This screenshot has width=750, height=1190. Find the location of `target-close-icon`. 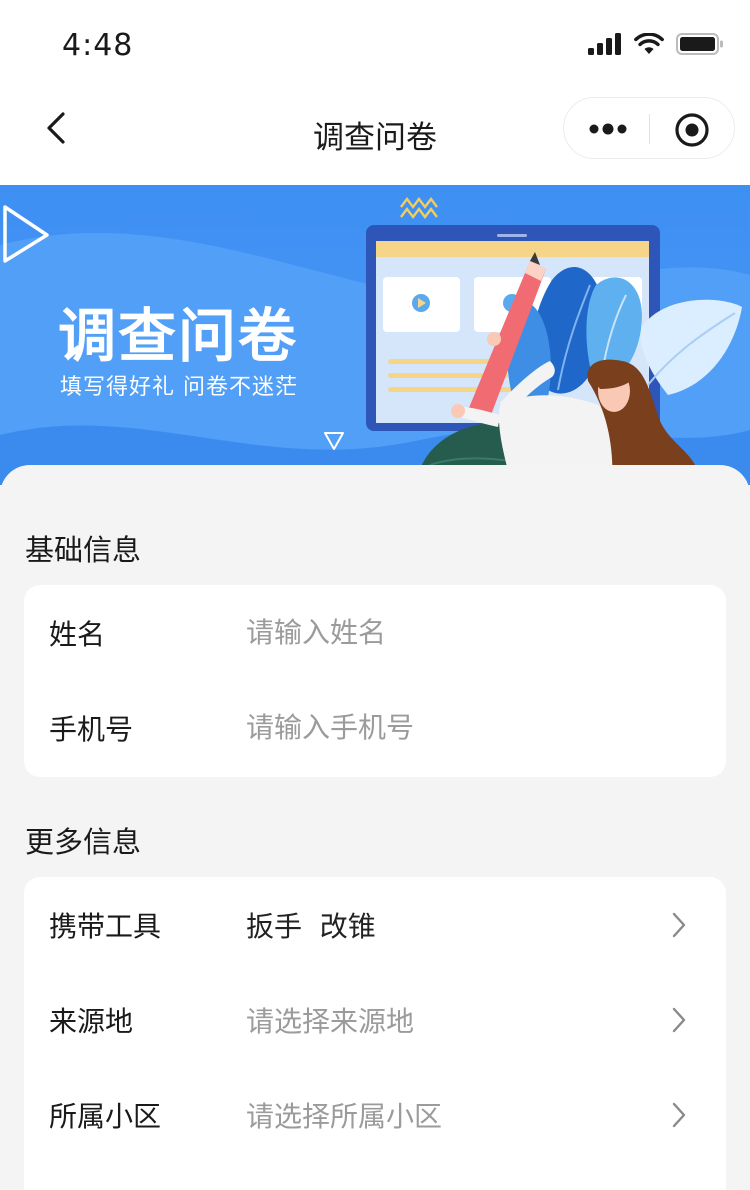

target-close-icon is located at coordinates (692, 130).